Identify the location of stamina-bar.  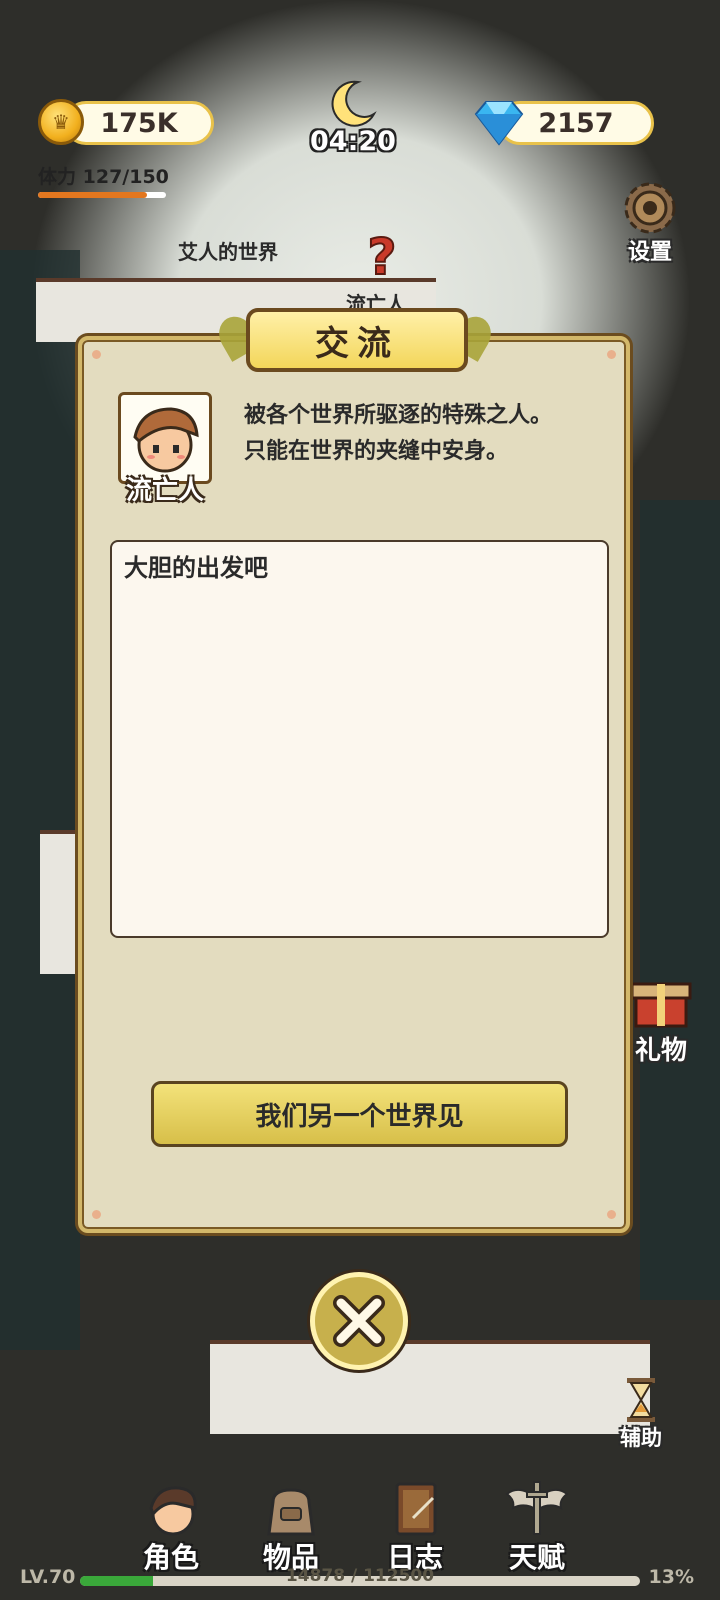
(102, 195).